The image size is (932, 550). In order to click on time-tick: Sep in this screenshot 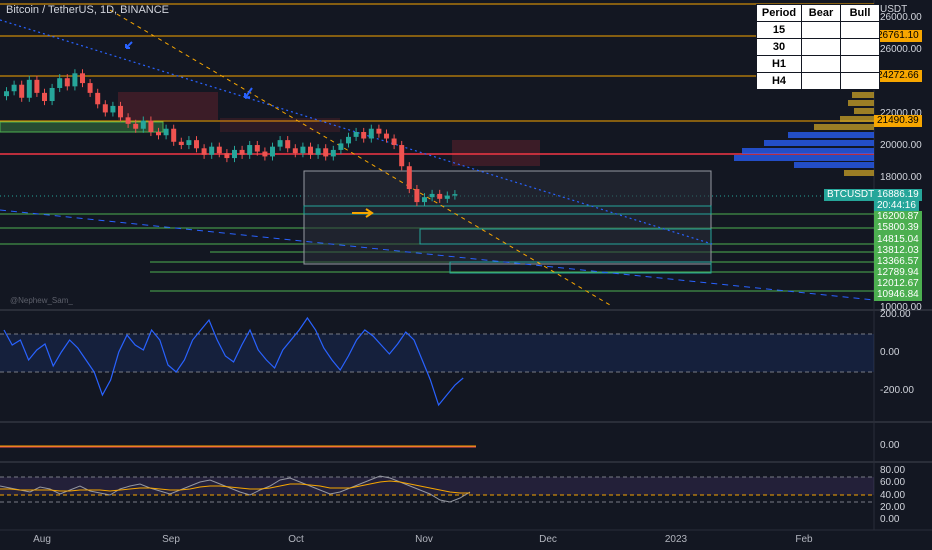, I will do `click(171, 539)`.